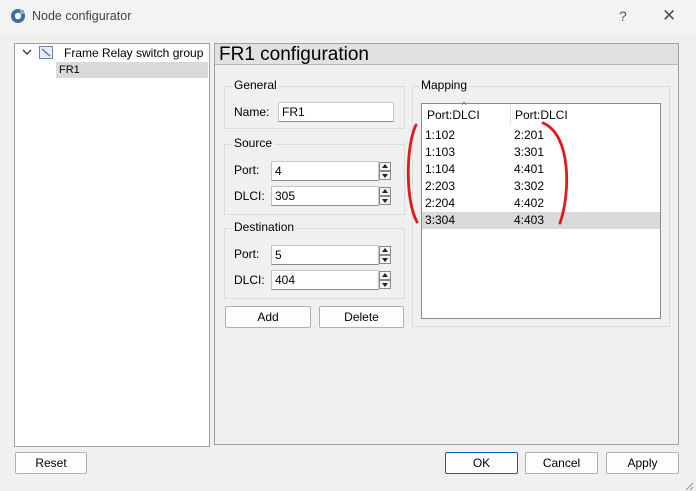 Image resolution: width=696 pixels, height=491 pixels. What do you see at coordinates (561, 463) in the screenshot?
I see `cancel-button: Cancel` at bounding box center [561, 463].